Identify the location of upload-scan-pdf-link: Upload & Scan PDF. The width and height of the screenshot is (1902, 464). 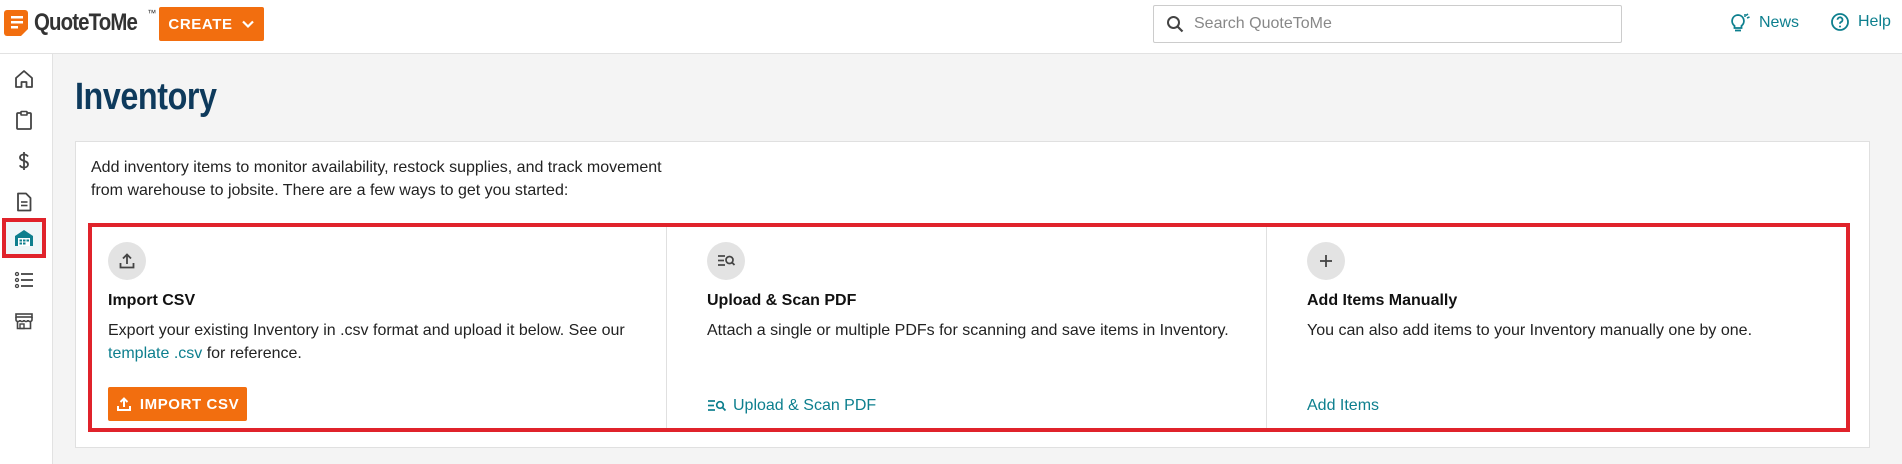
(791, 406).